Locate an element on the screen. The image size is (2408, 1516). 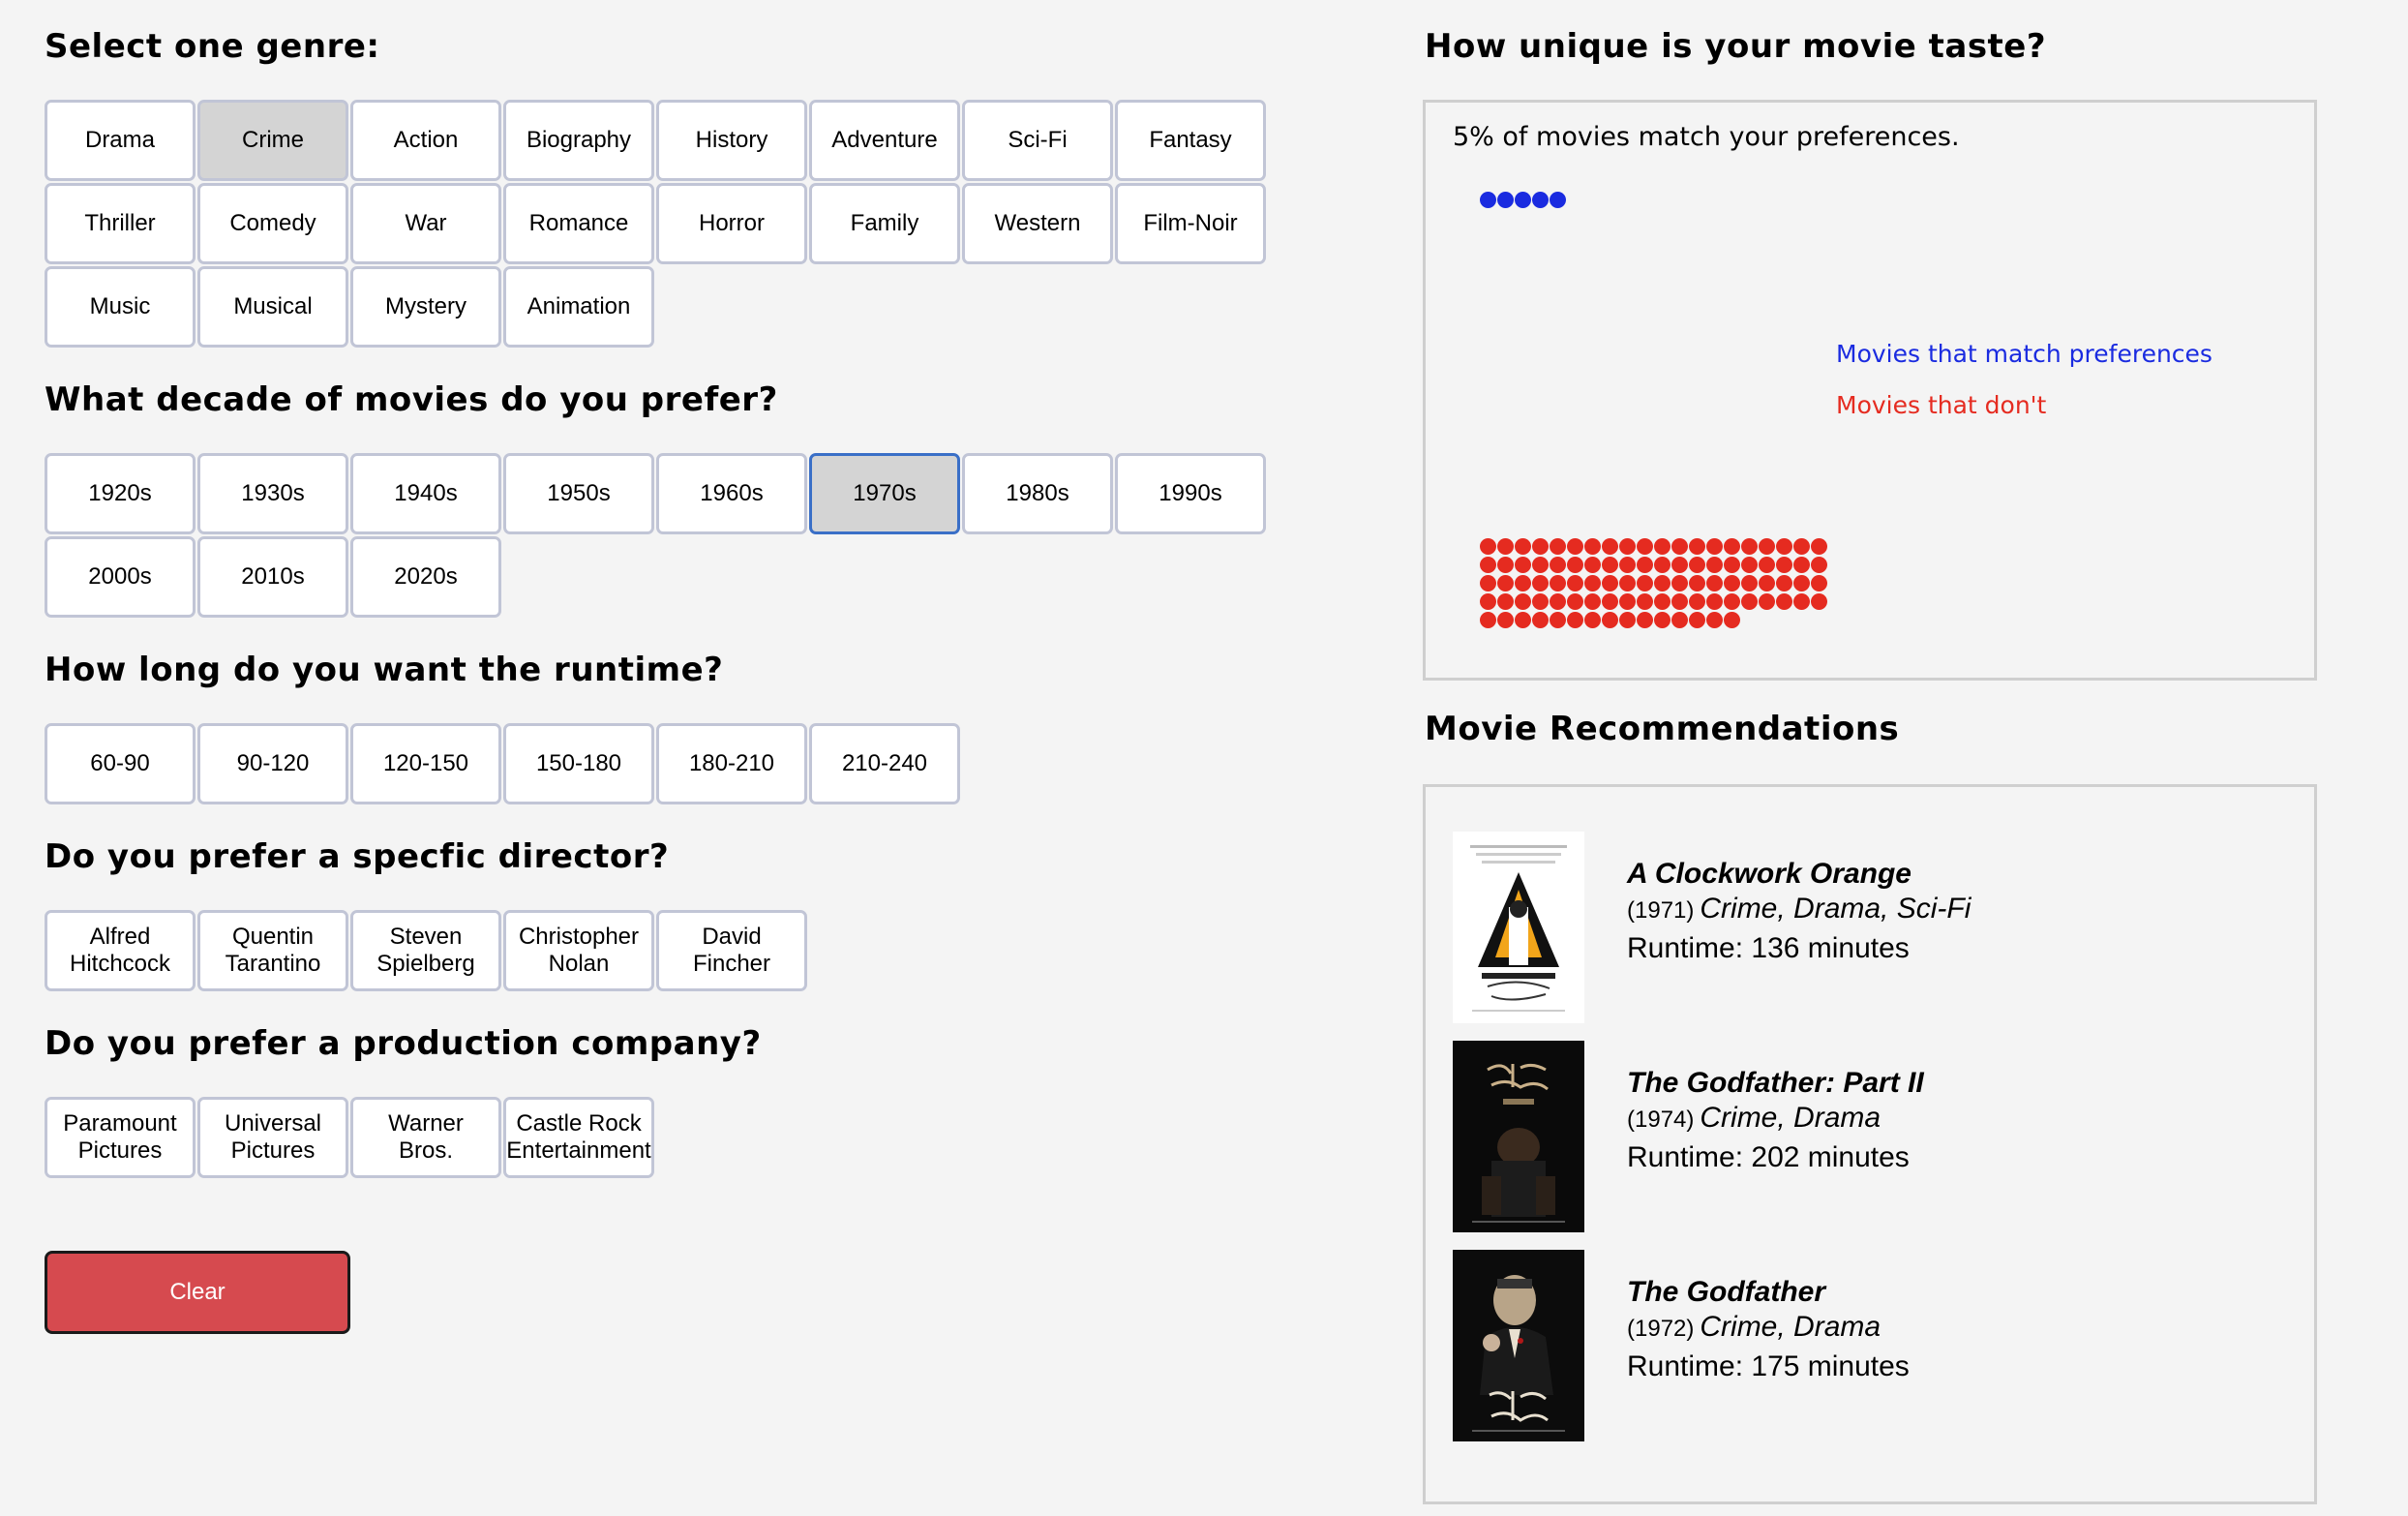
movie-poster is located at coordinates (1518, 1136).